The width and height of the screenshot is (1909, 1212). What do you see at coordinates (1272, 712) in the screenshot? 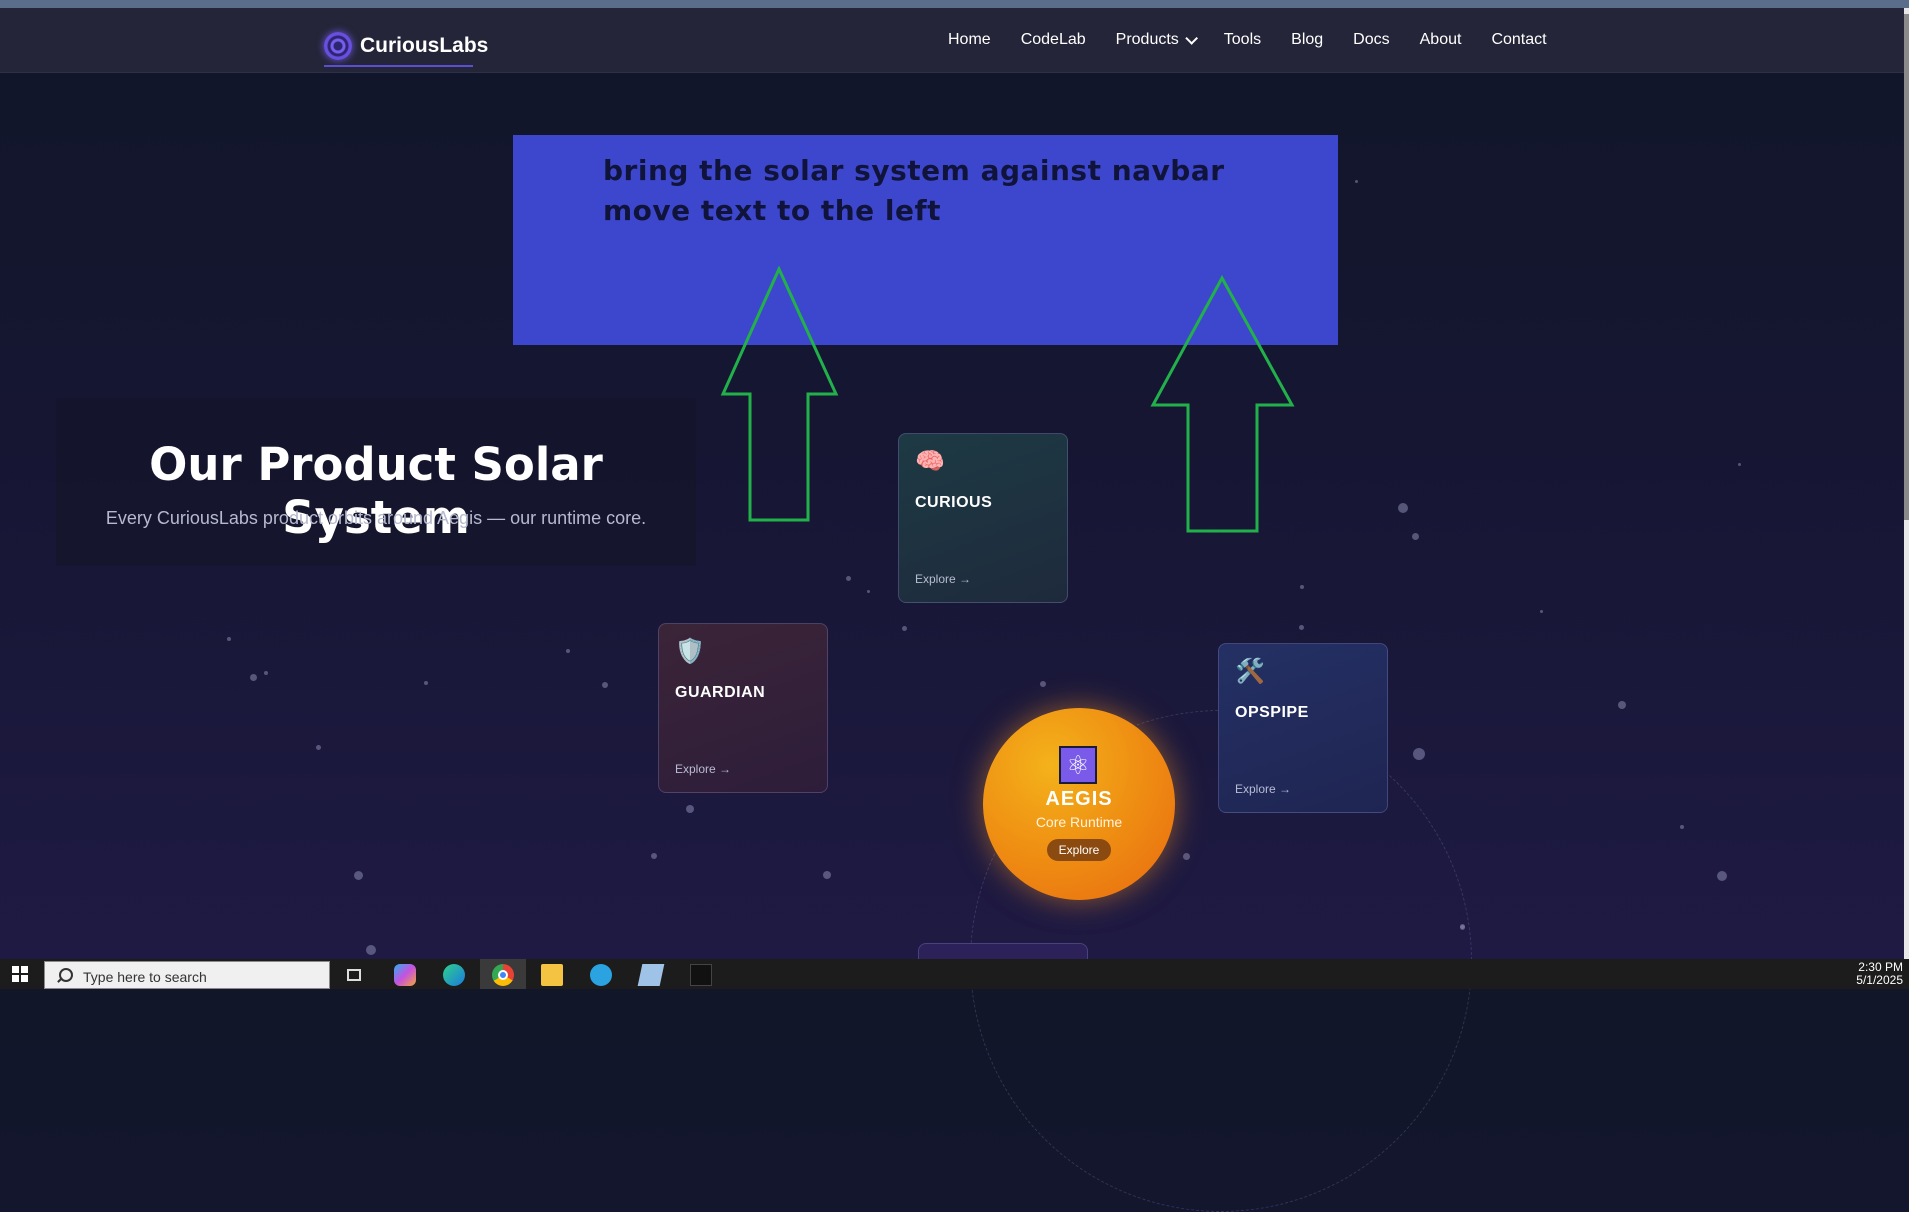
I see `card-title: OPSPIPE` at bounding box center [1272, 712].